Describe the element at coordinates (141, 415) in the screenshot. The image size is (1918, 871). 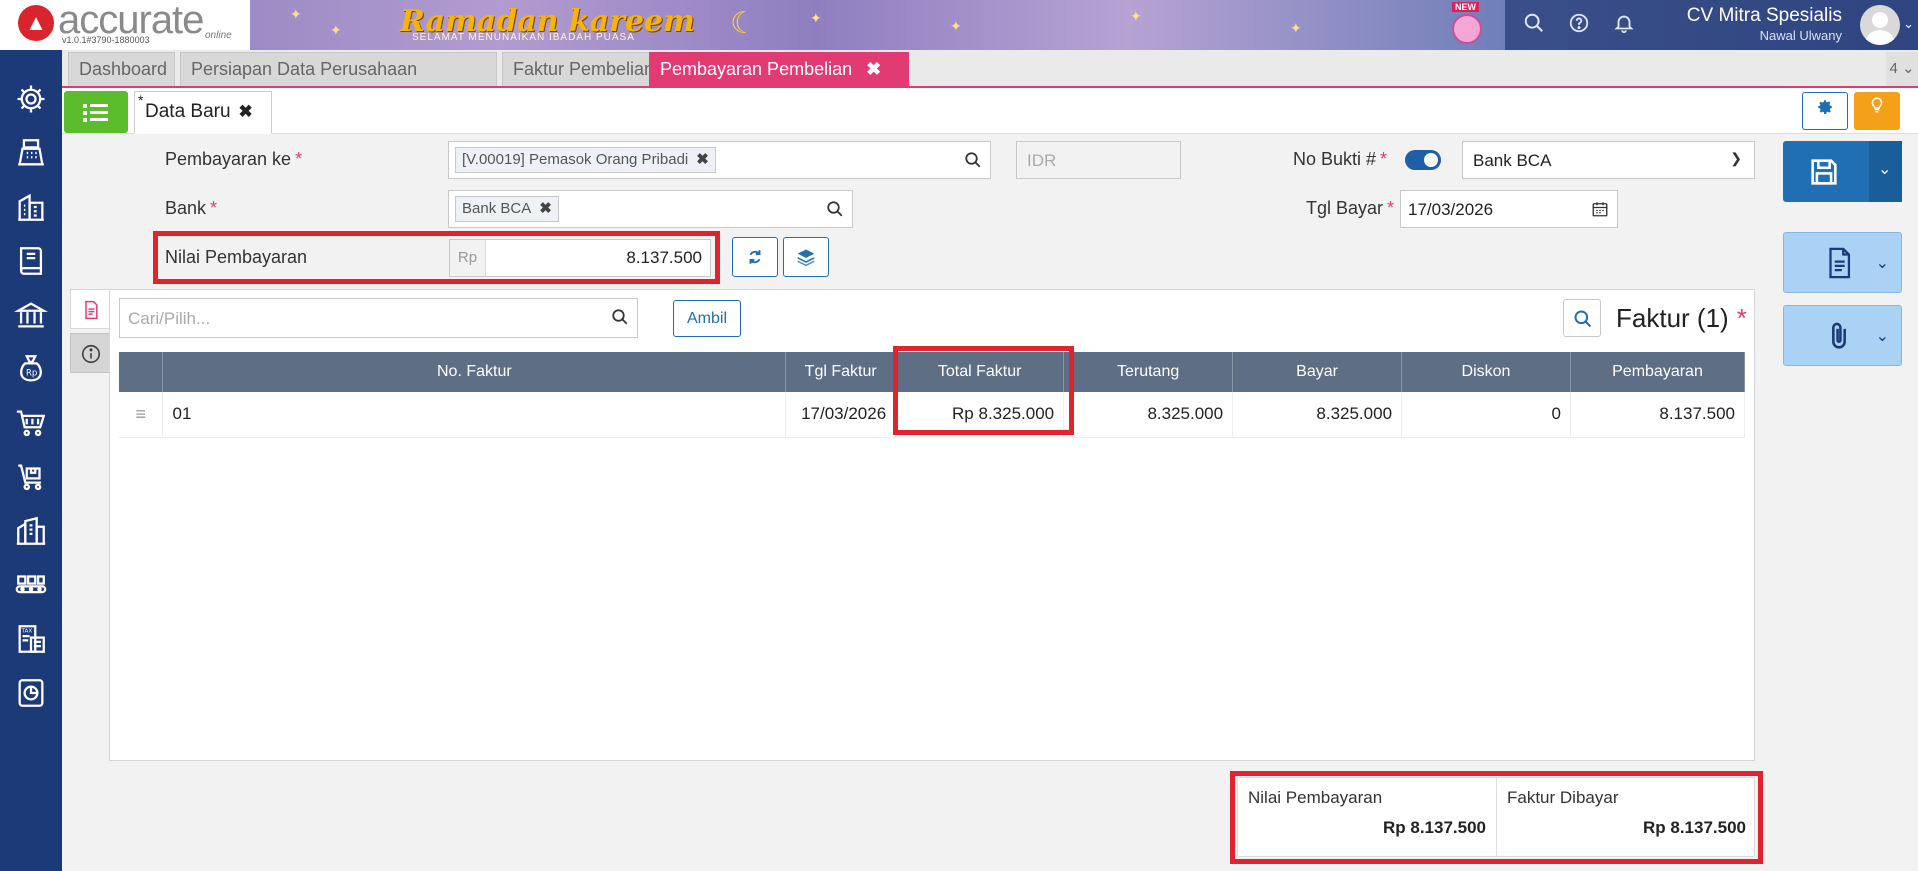
I see `drag-handle-icon: ≡` at that location.